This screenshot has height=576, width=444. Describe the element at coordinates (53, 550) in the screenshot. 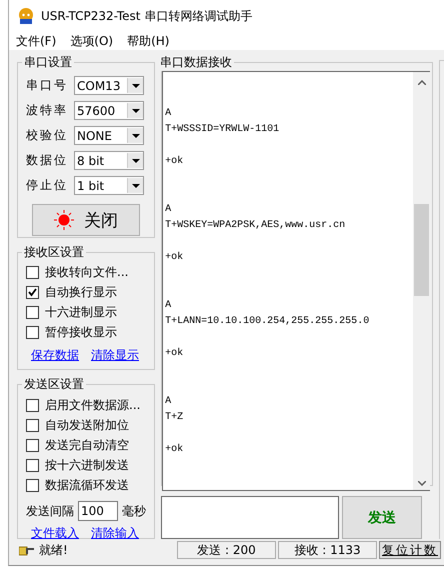

I see `status-message: 就绪!` at that location.